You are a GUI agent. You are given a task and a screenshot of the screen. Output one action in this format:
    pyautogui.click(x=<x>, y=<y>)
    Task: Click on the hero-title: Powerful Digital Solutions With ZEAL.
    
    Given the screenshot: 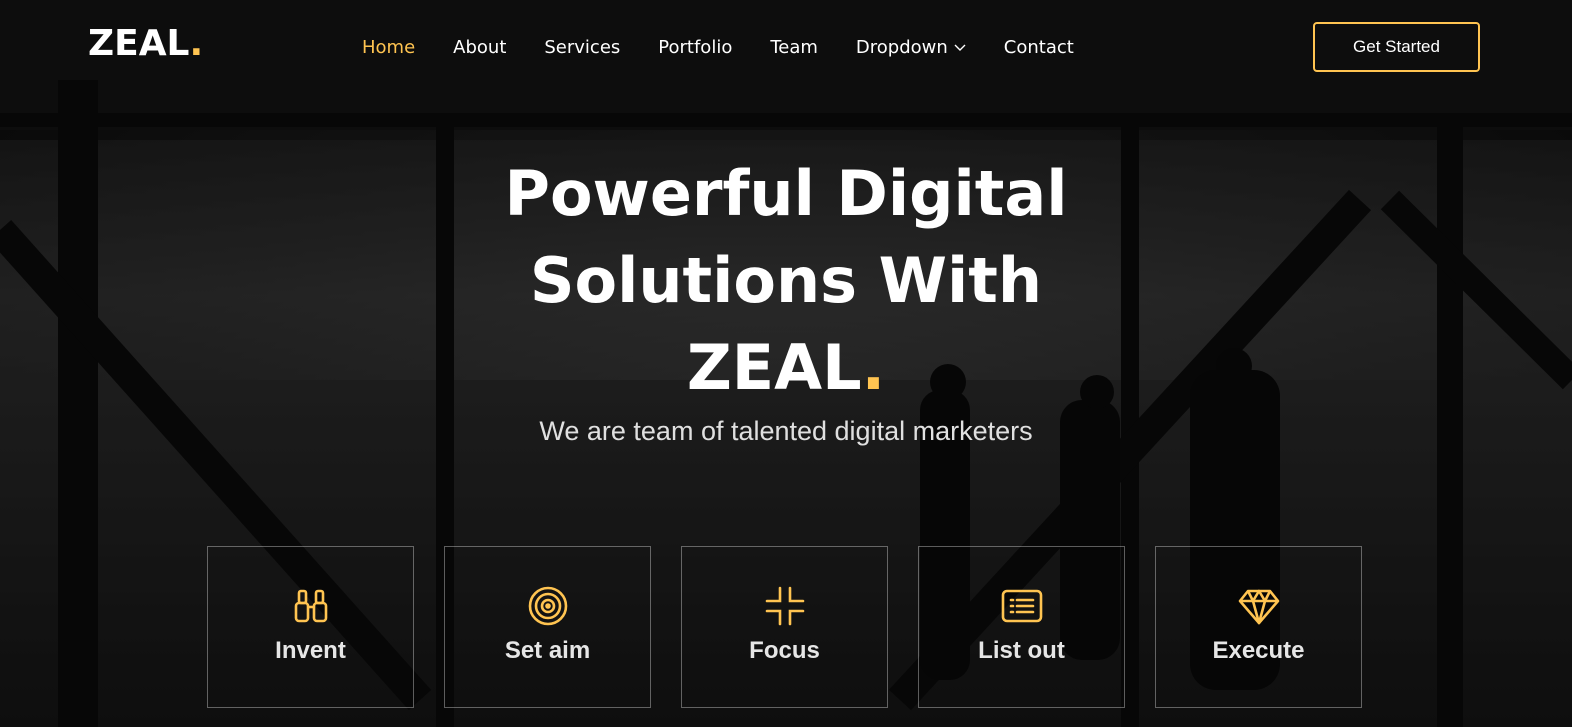 What is the action you would take?
    pyautogui.click(x=786, y=280)
    